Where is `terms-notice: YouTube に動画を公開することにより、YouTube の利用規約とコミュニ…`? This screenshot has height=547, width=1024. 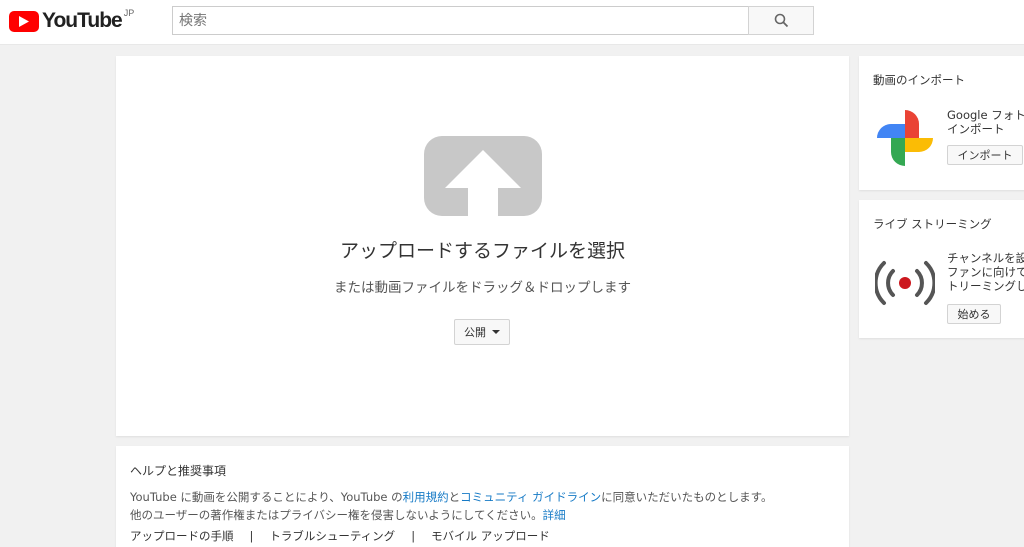 terms-notice: YouTube に動画を公開することにより、YouTube の利用規約とコミュニ… is located at coordinates (451, 497).